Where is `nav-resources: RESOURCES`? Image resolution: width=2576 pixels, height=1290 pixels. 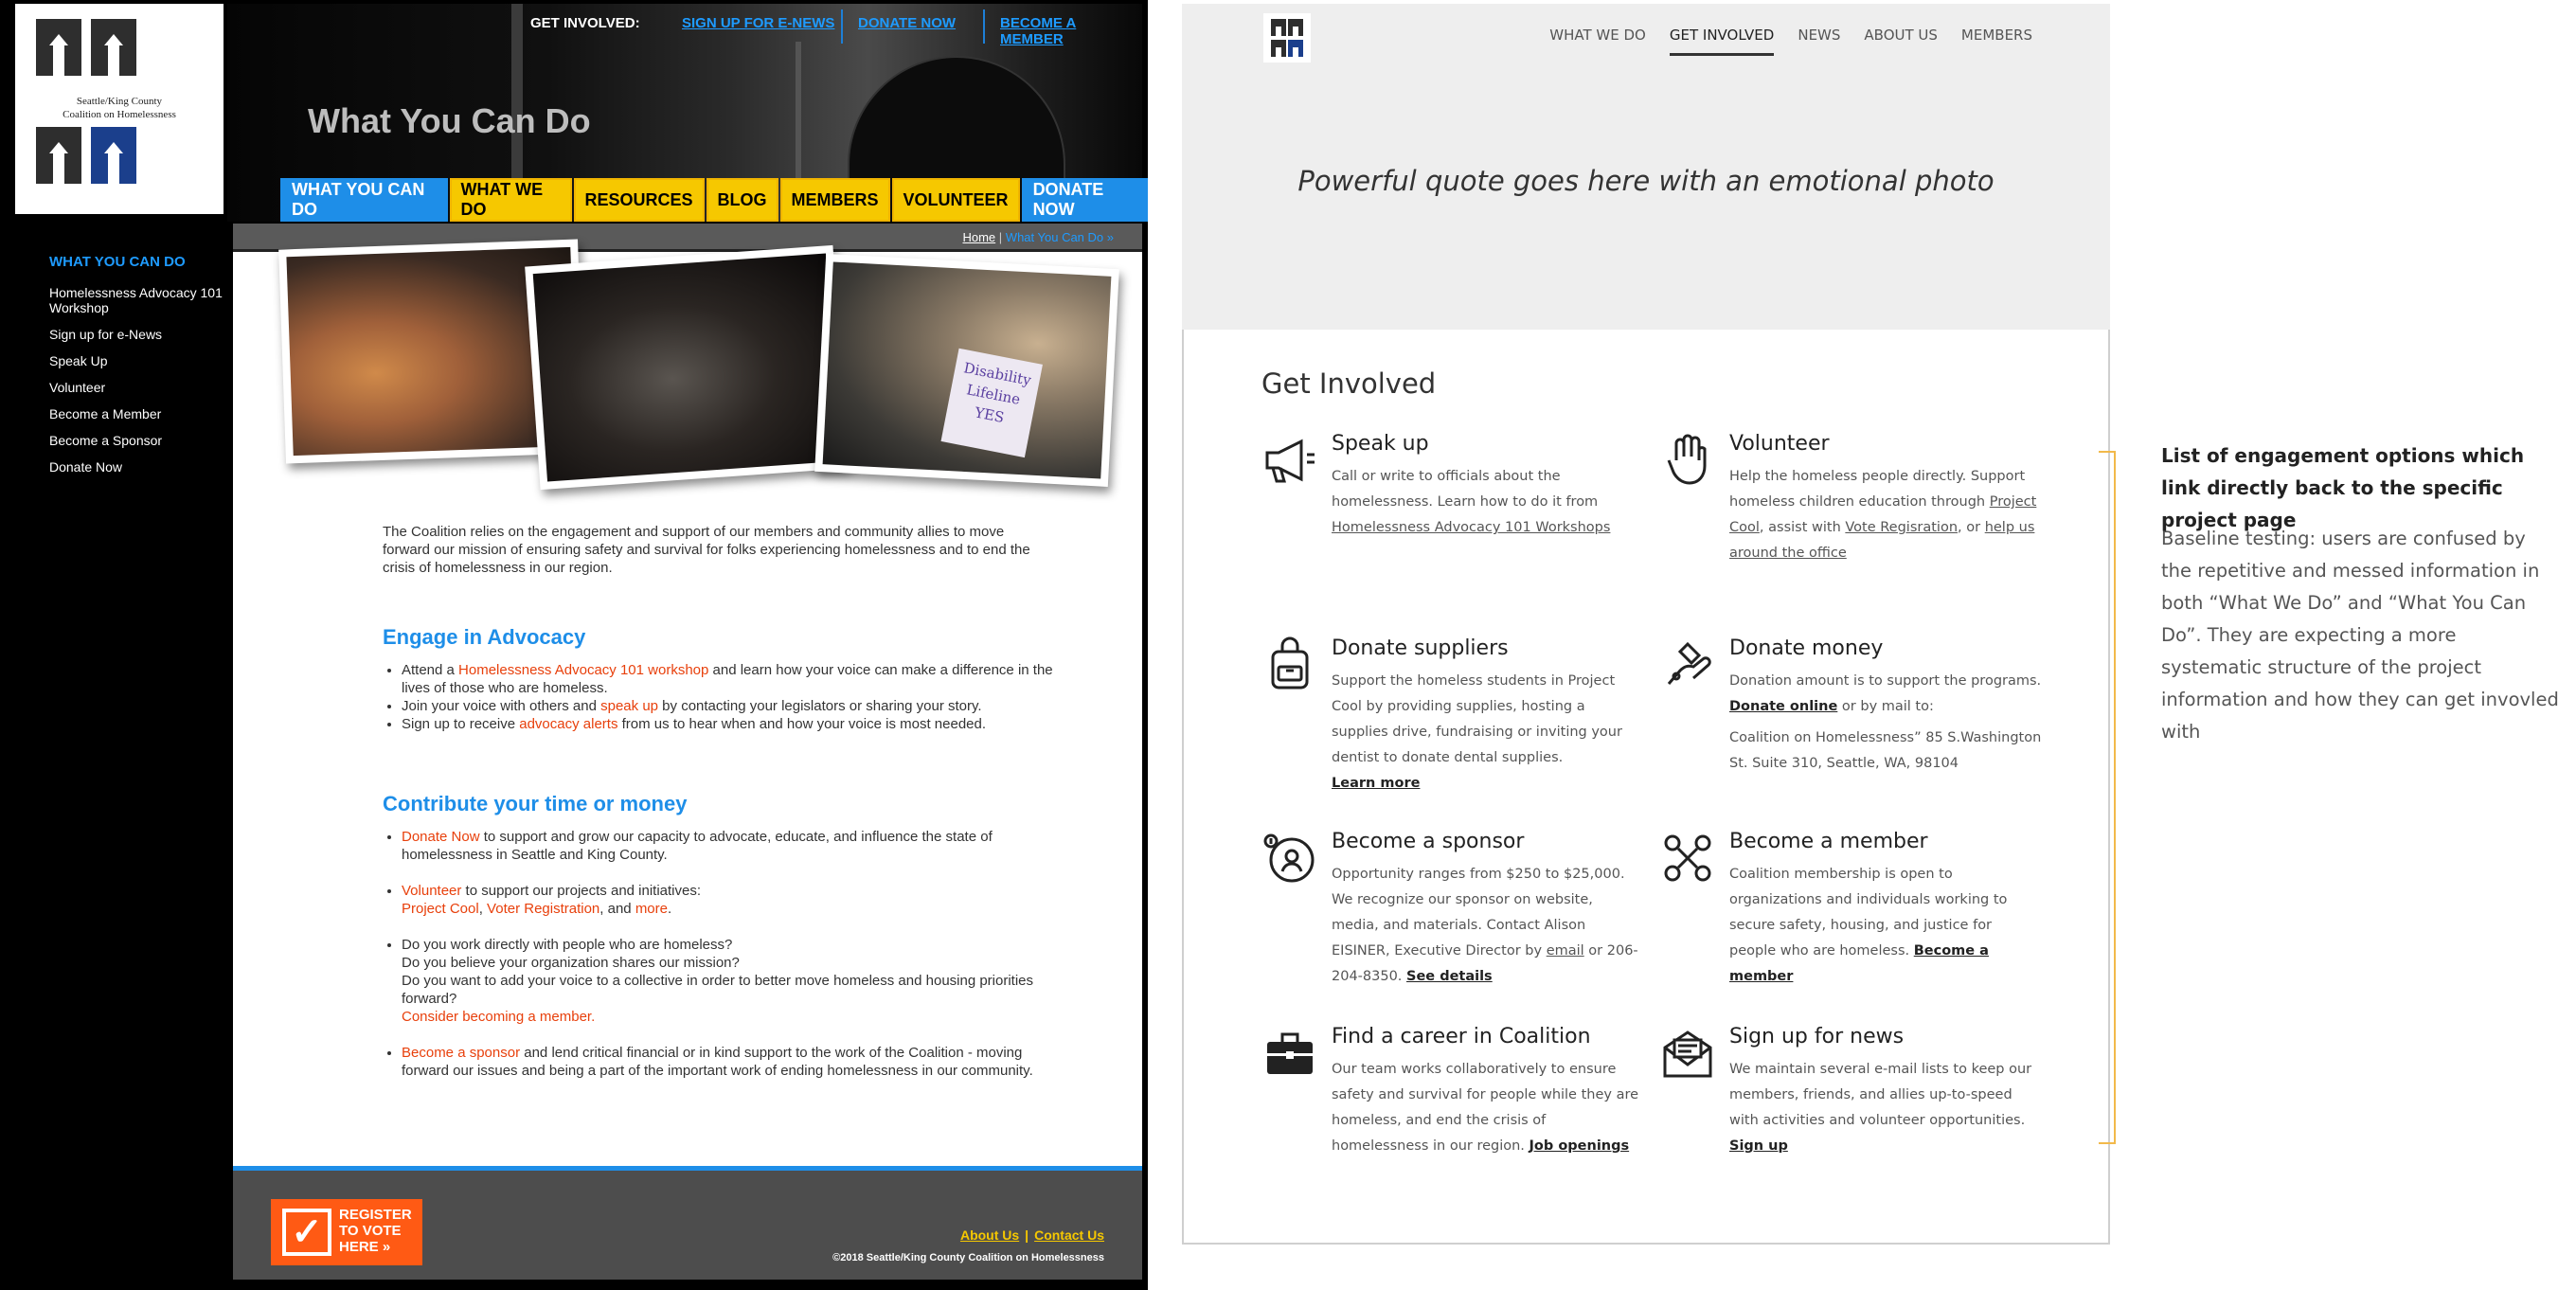 nav-resources: RESOURCES is located at coordinates (639, 200).